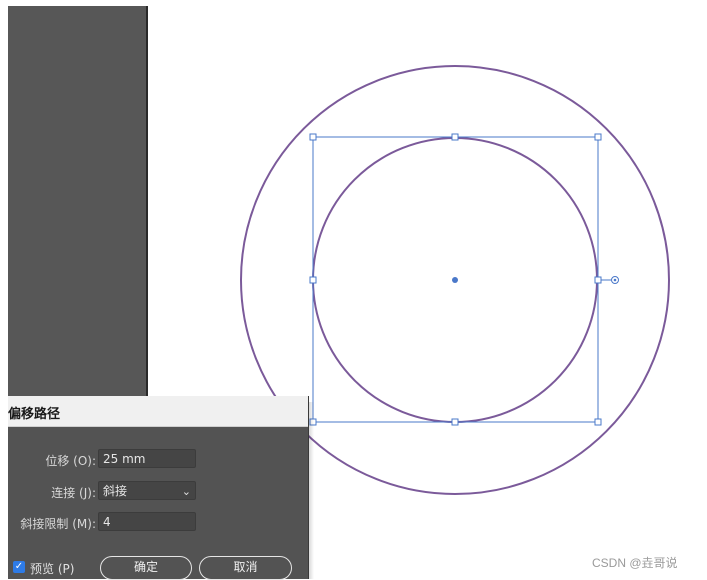 Image resolution: width=707 pixels, height=580 pixels. Describe the element at coordinates (147, 490) in the screenshot. I see `join-select: 斜接 ⌄` at that location.